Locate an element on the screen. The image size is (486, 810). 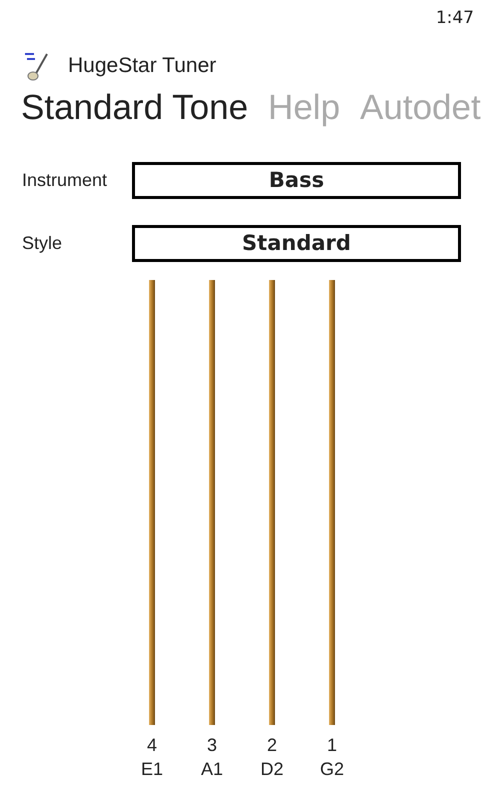
status-time: 1:47 is located at coordinates (455, 18).